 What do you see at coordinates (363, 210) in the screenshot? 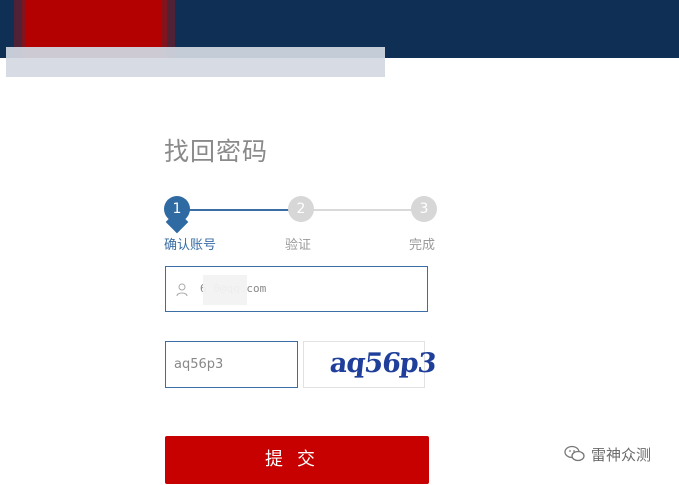
I see `step-line-inactive` at bounding box center [363, 210].